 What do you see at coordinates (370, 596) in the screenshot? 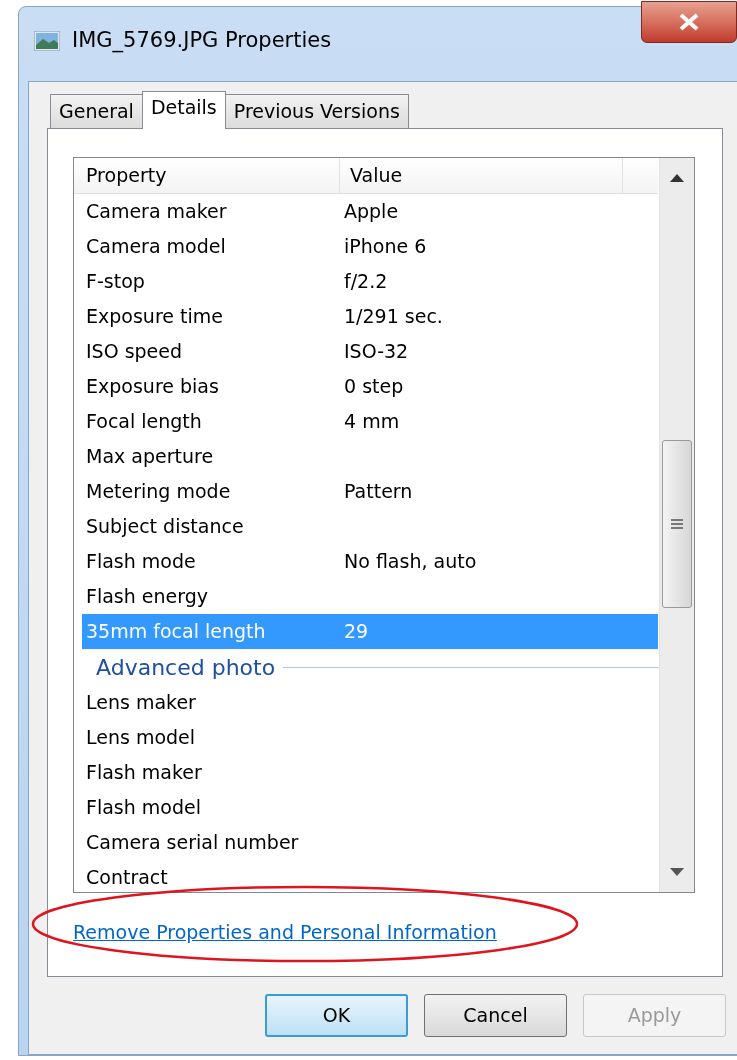
I see `property-row: Flash energy` at bounding box center [370, 596].